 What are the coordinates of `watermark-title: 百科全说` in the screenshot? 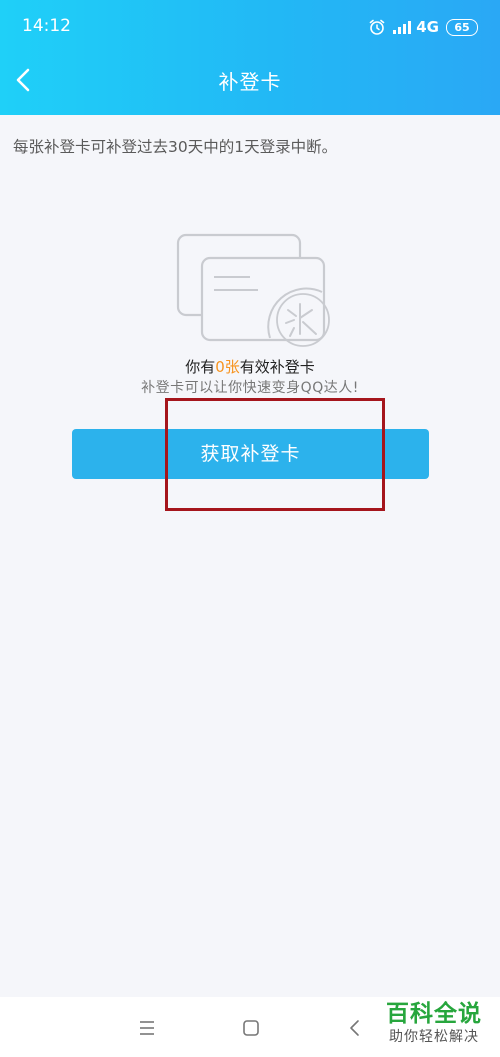 It's located at (434, 1014).